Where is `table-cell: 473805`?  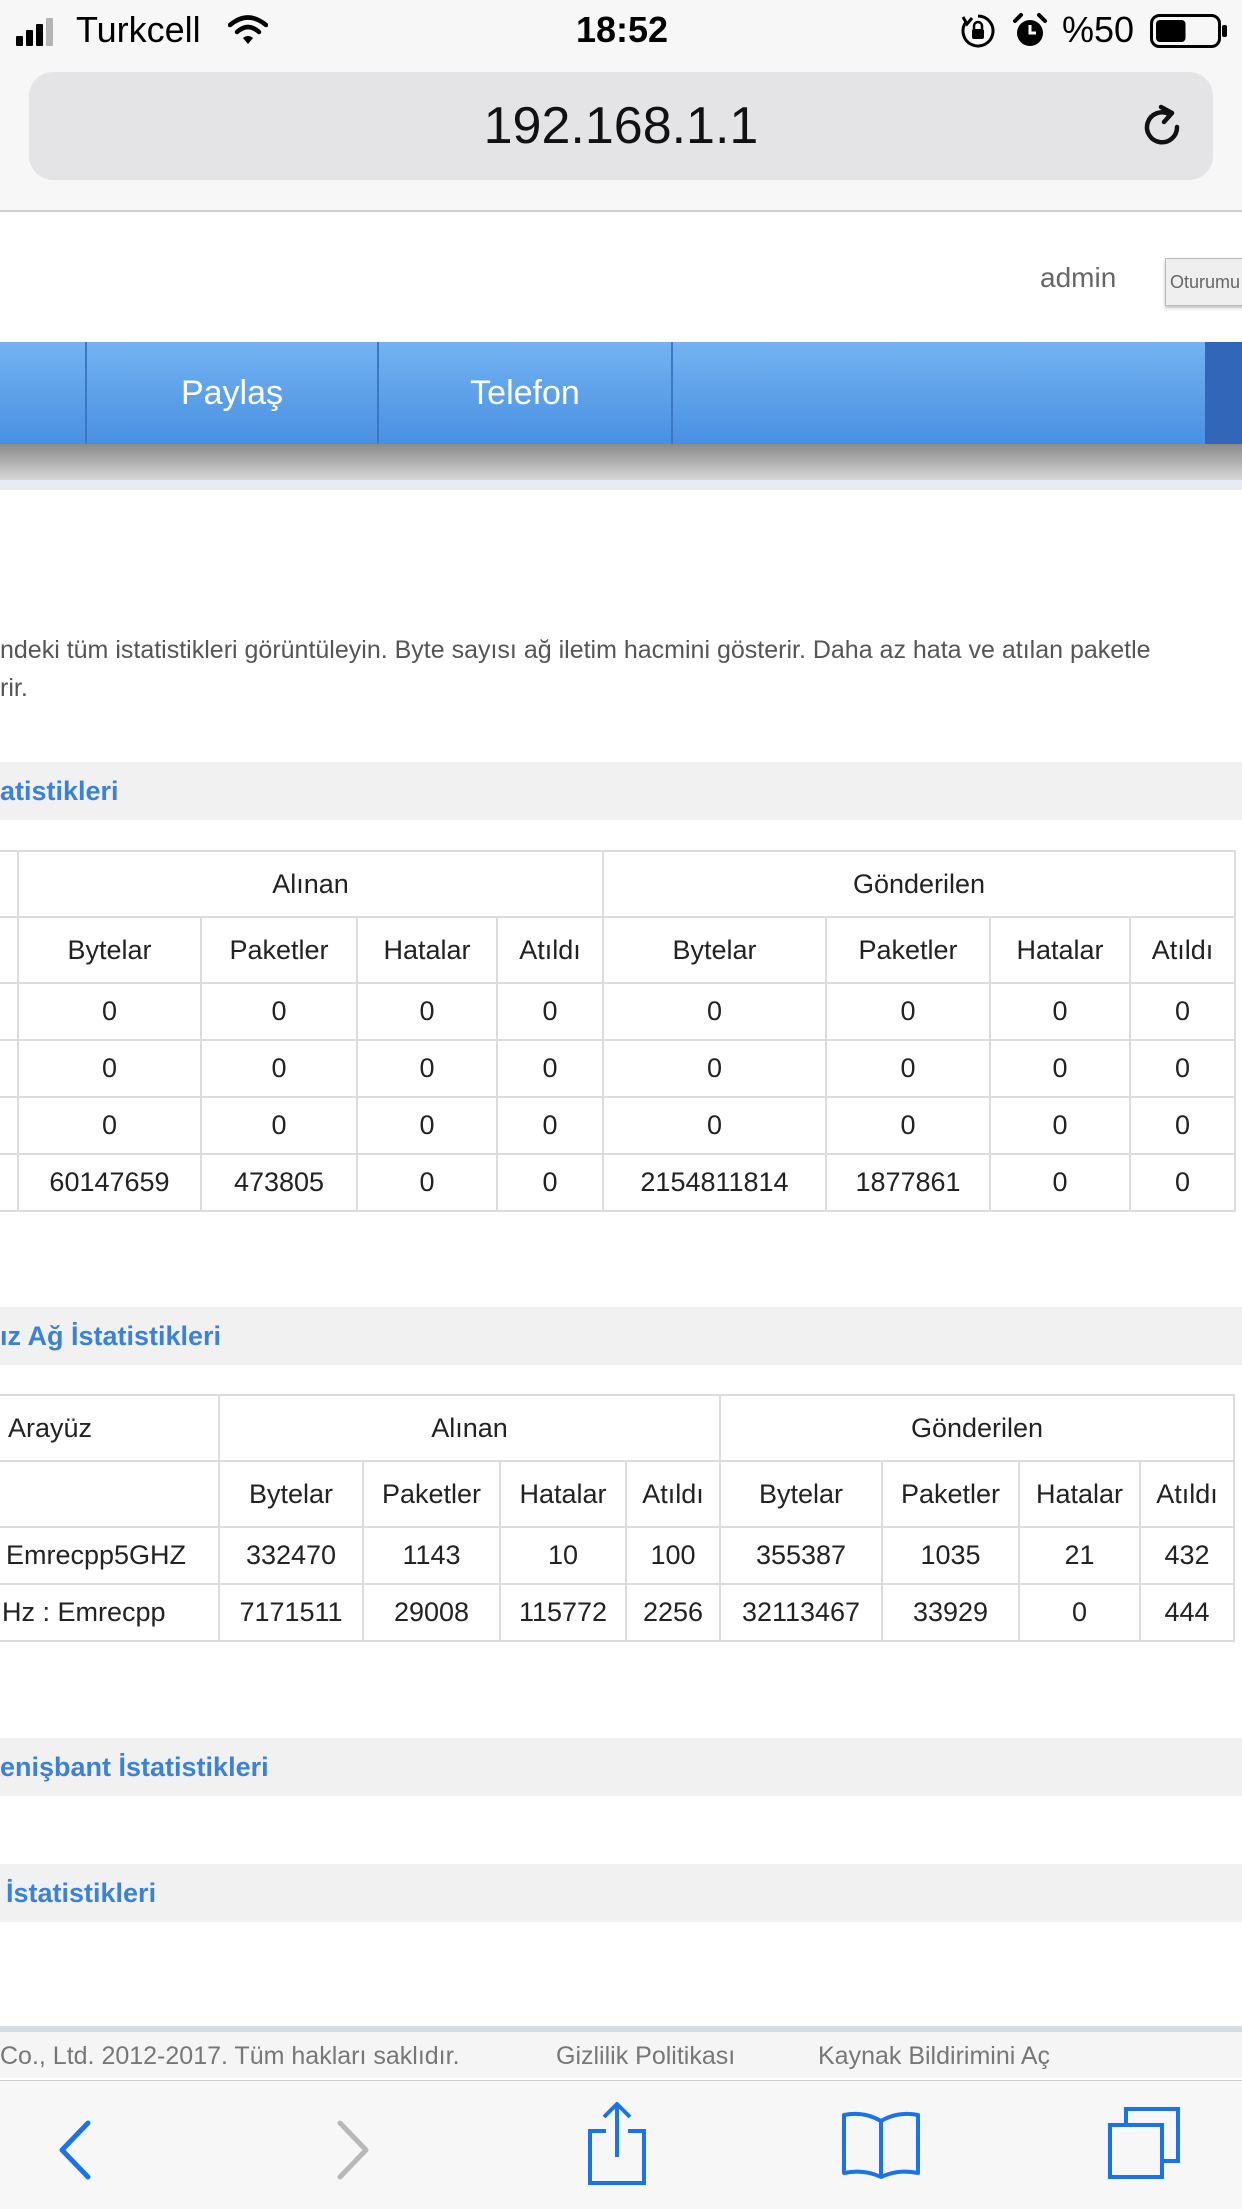 table-cell: 473805 is located at coordinates (279, 1182).